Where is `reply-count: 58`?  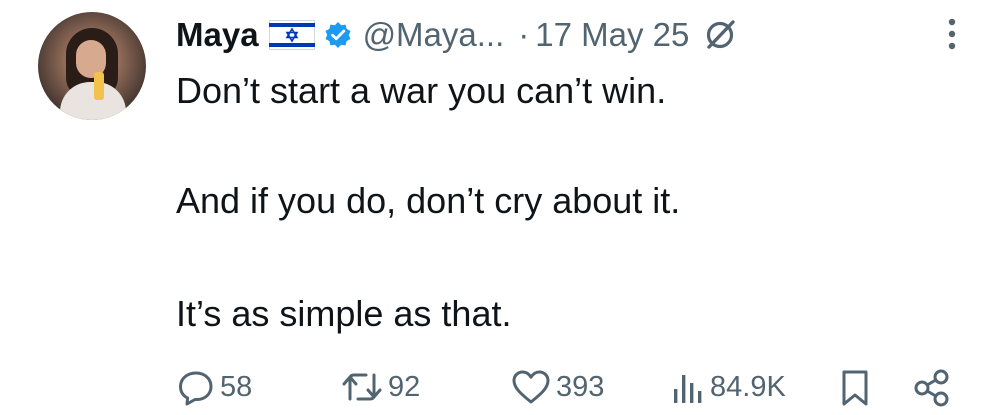
reply-count: 58 is located at coordinates (236, 386).